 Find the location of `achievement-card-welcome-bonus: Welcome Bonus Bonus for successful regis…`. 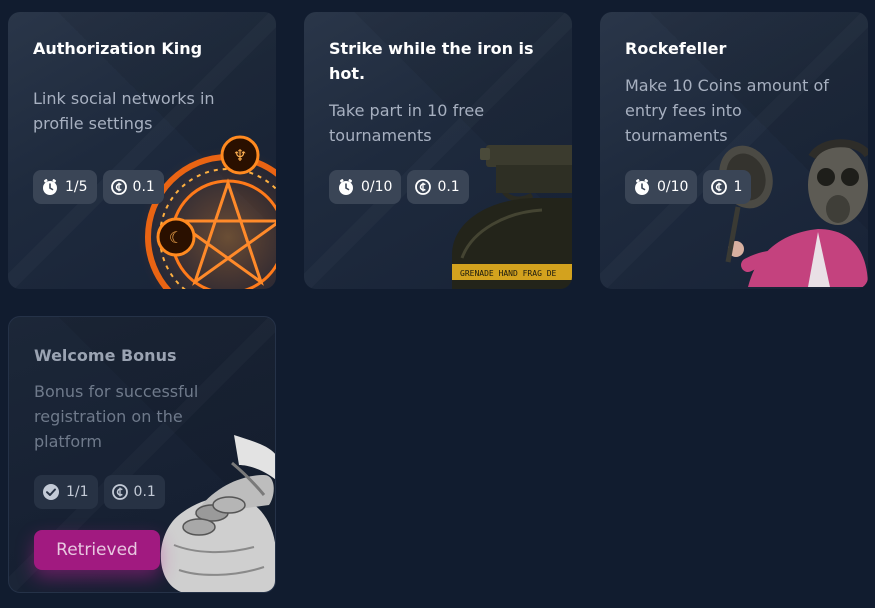

achievement-card-welcome-bonus: Welcome Bonus Bonus for successful regis… is located at coordinates (142, 454).